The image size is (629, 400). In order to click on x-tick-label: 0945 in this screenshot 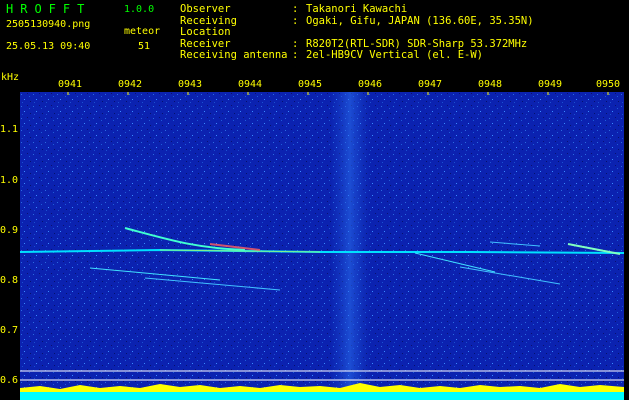, I will do `click(310, 84)`.